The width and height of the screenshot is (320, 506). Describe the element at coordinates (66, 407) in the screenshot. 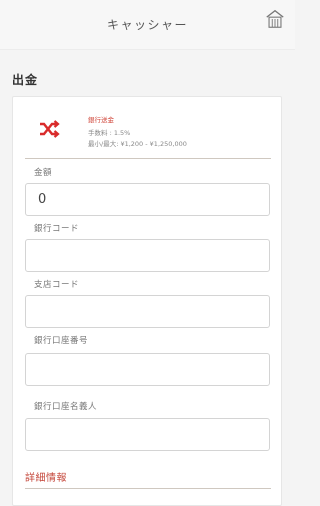

I see `account-holder-label: 銀行口座名義人` at that location.